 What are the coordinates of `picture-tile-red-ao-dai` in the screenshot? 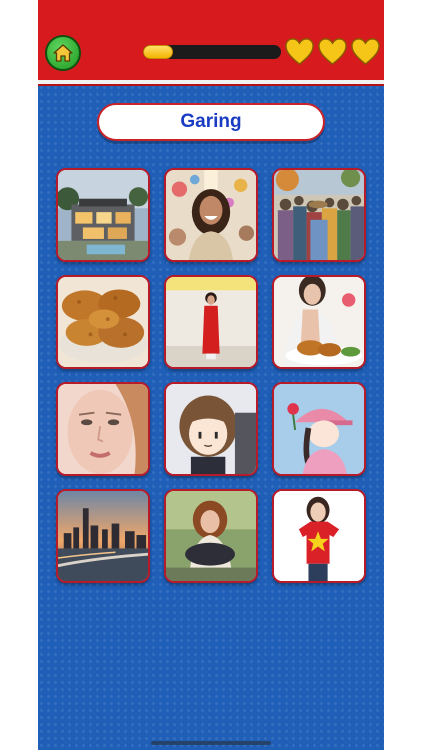 It's located at (211, 322).